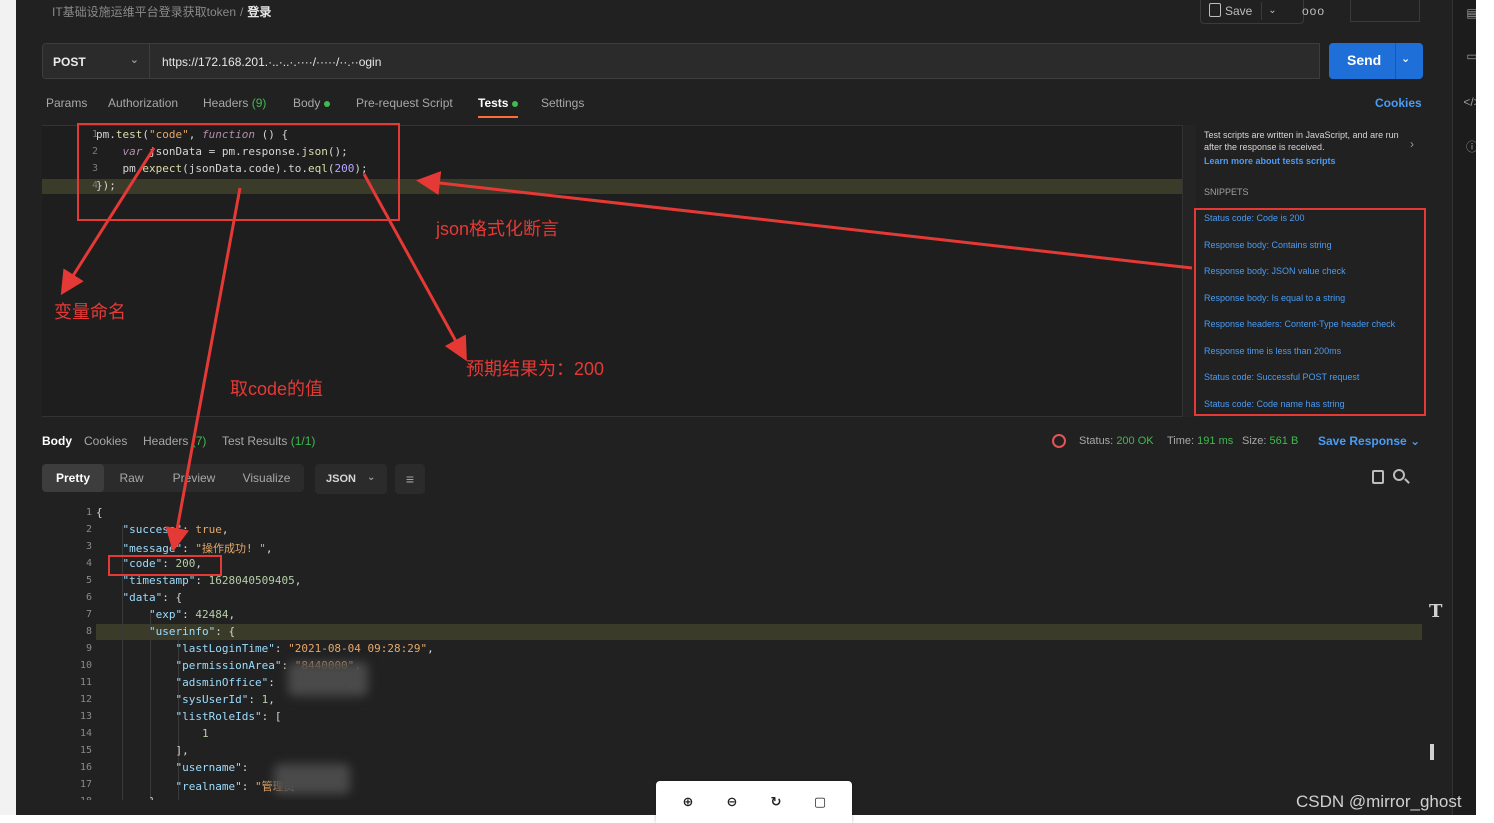 The width and height of the screenshot is (1494, 823). Describe the element at coordinates (732, 802) in the screenshot. I see `zoom-out-icon: ⊖` at that location.